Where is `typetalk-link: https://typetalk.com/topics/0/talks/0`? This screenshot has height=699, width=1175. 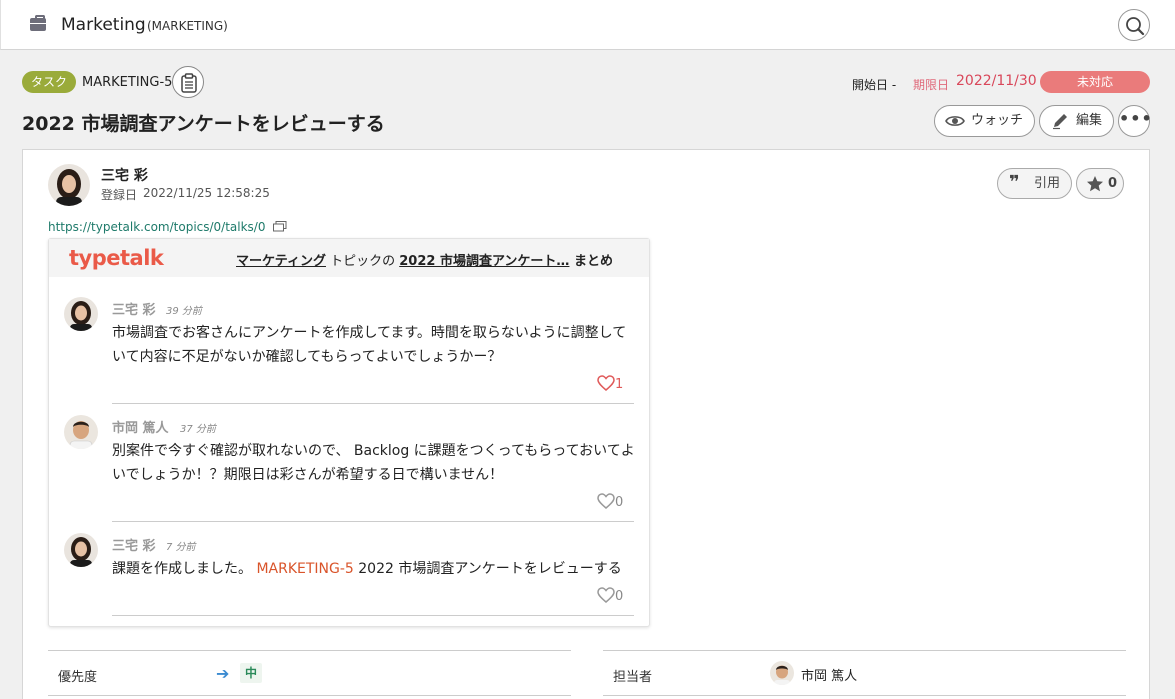
typetalk-link: https://typetalk.com/topics/0/talks/0 is located at coordinates (157, 227).